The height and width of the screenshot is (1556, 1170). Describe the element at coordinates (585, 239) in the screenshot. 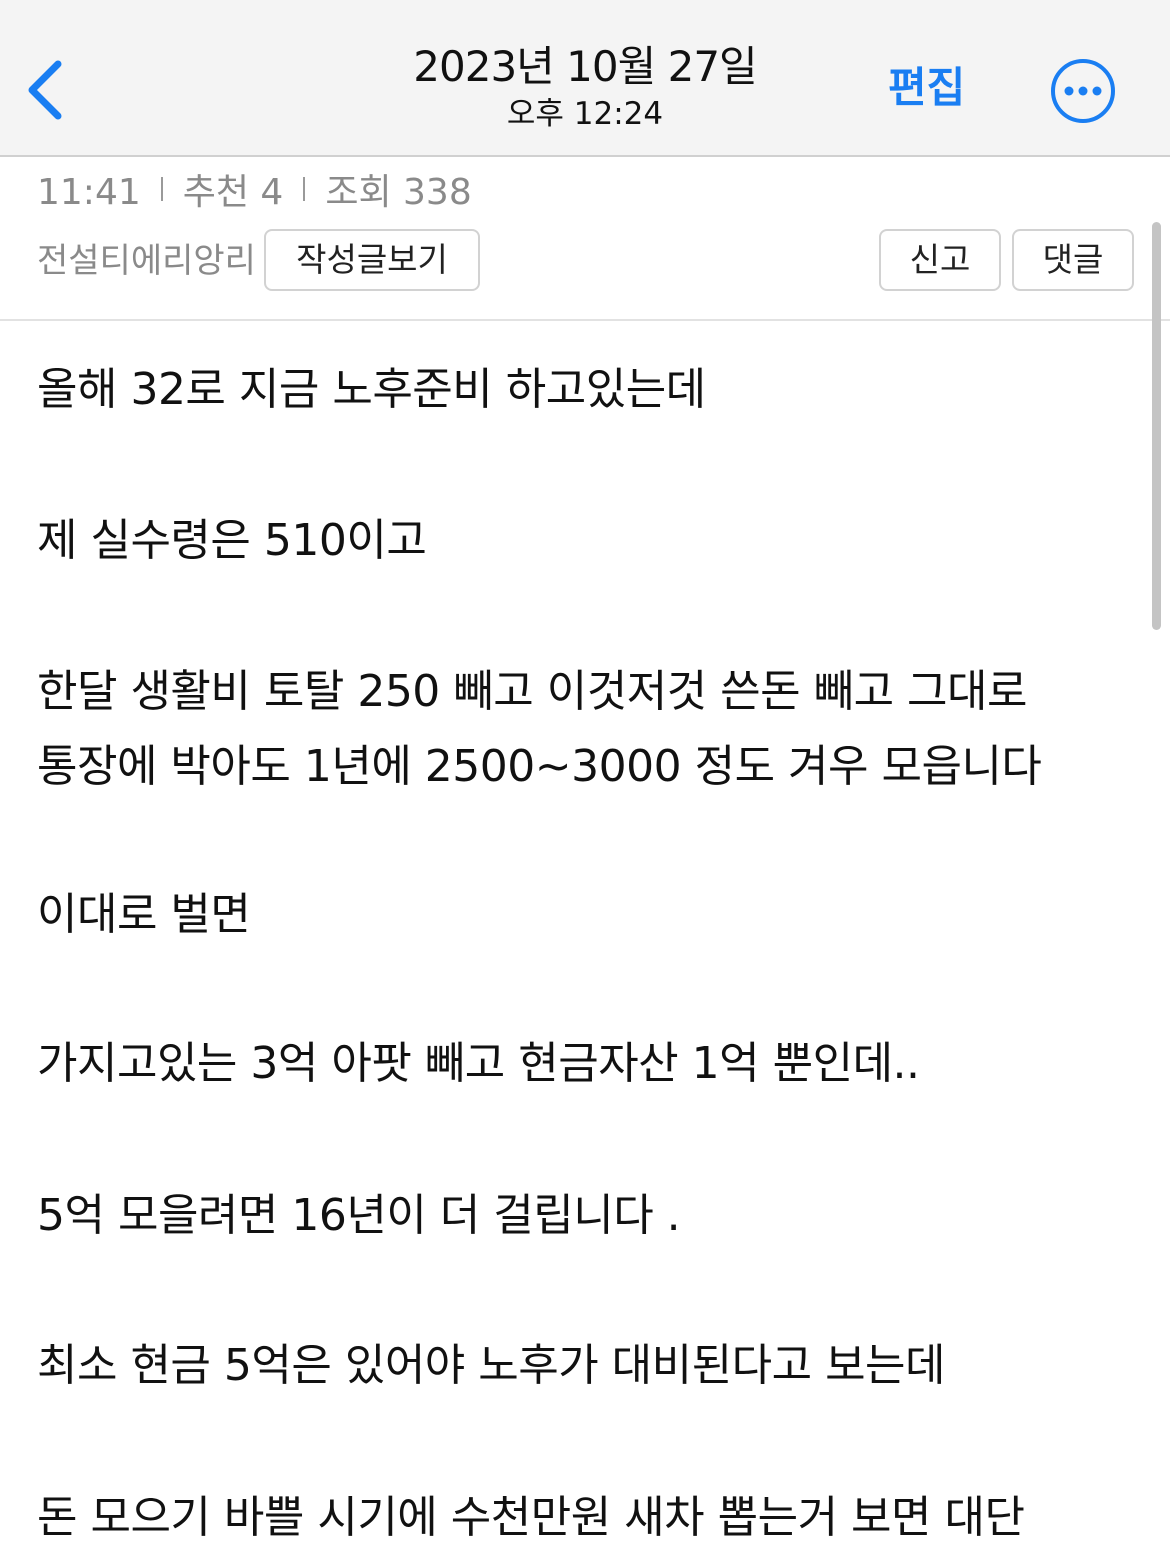

I see `post-meta: 11:41 추천 4 조회 338 전설티에리앙리 작성글보기 신고 댓글` at that location.